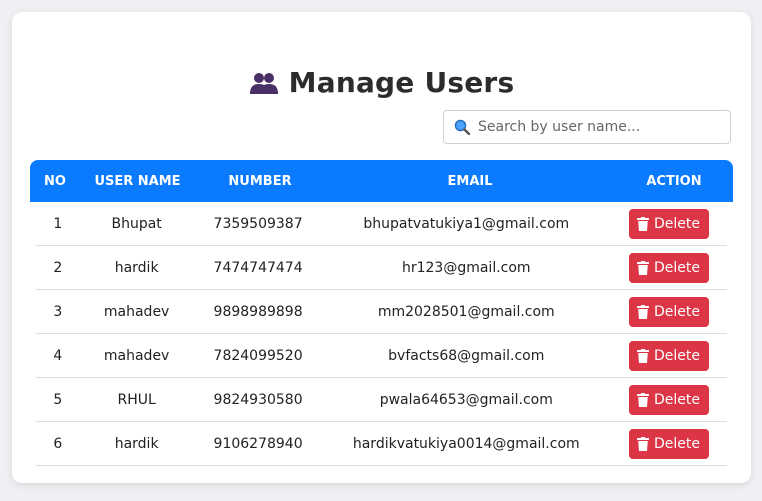 The height and width of the screenshot is (501, 762). What do you see at coordinates (58, 311) in the screenshot?
I see `cell-no: 3` at bounding box center [58, 311].